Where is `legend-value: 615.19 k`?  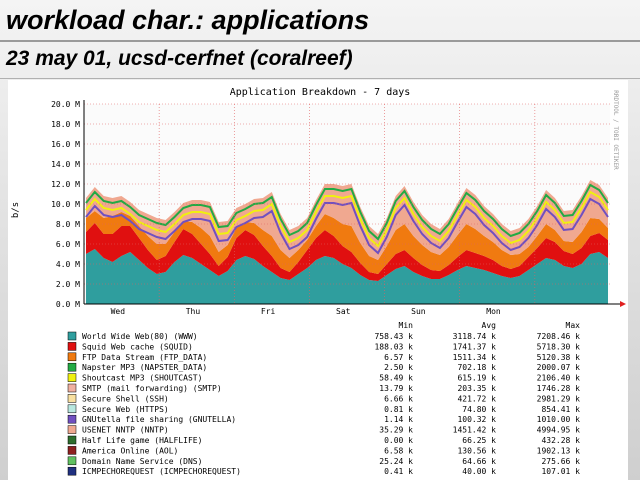
legend-value: 615.19 k is located at coordinates (476, 378).